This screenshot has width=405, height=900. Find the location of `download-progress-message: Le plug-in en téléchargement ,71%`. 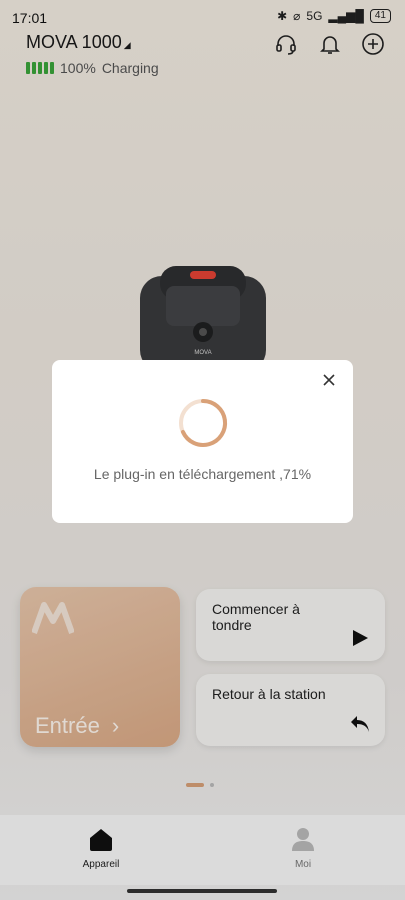

download-progress-message: Le plug-in en téléchargement ,71% is located at coordinates (202, 474).